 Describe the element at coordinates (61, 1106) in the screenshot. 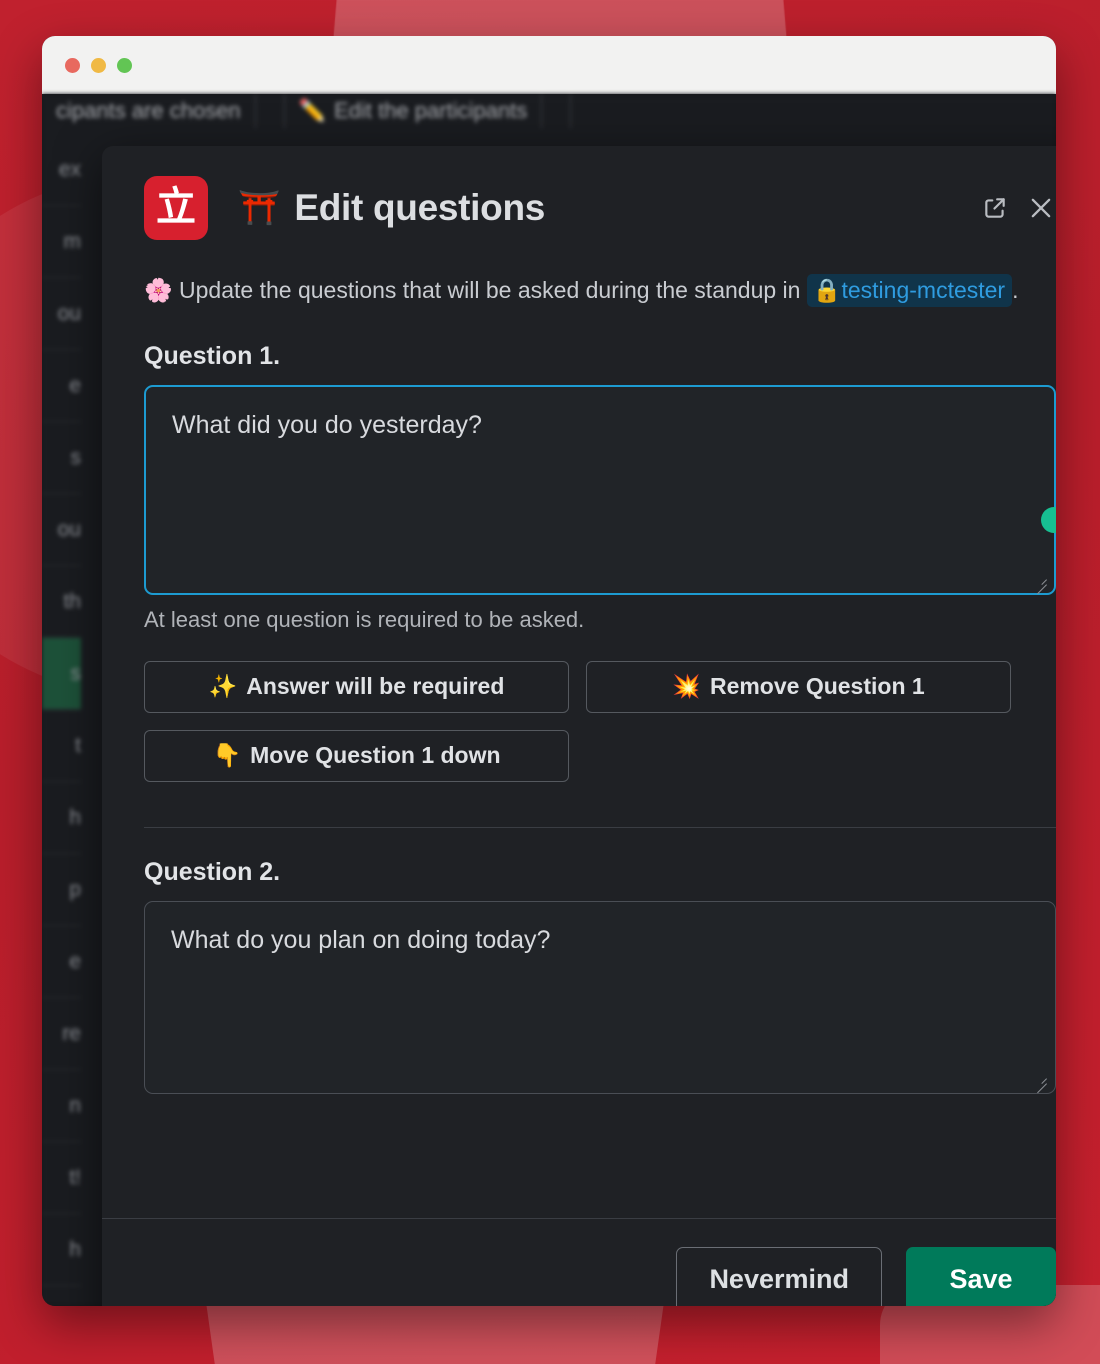

I see `background-fragment: n` at that location.